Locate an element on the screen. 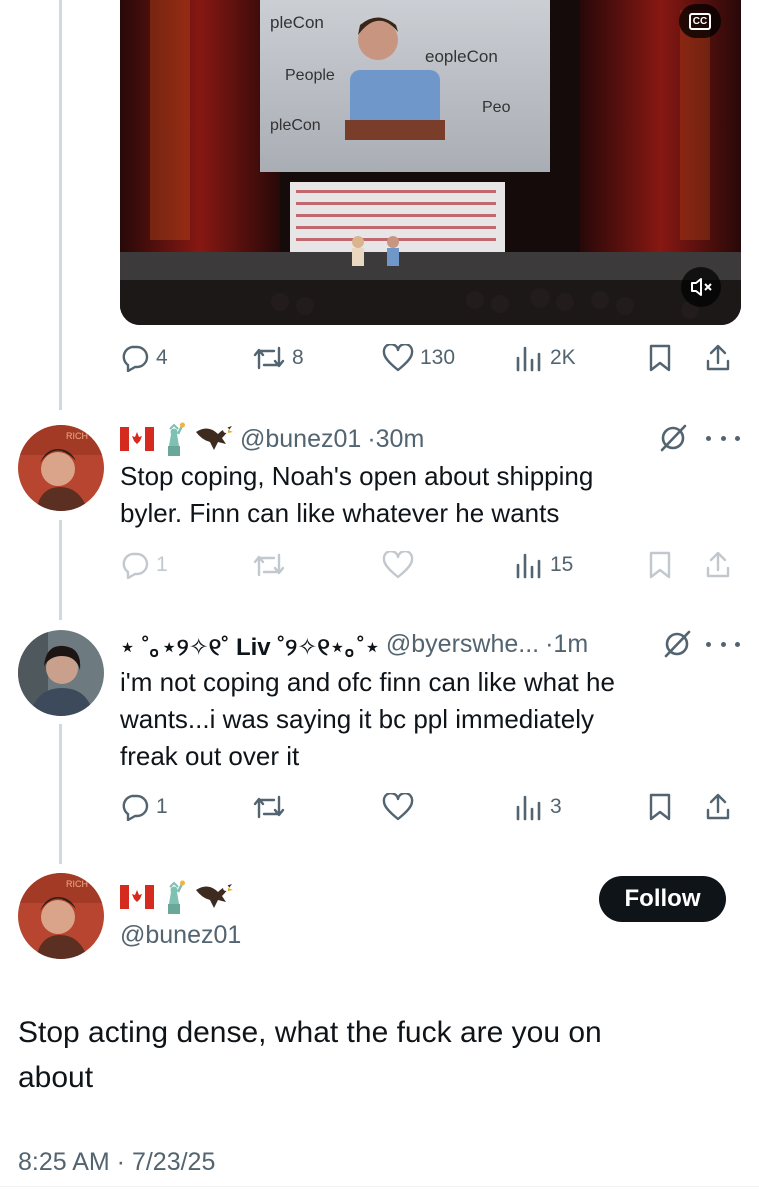 This screenshot has height=1200, width=759. avatar-image is located at coordinates (61, 673).